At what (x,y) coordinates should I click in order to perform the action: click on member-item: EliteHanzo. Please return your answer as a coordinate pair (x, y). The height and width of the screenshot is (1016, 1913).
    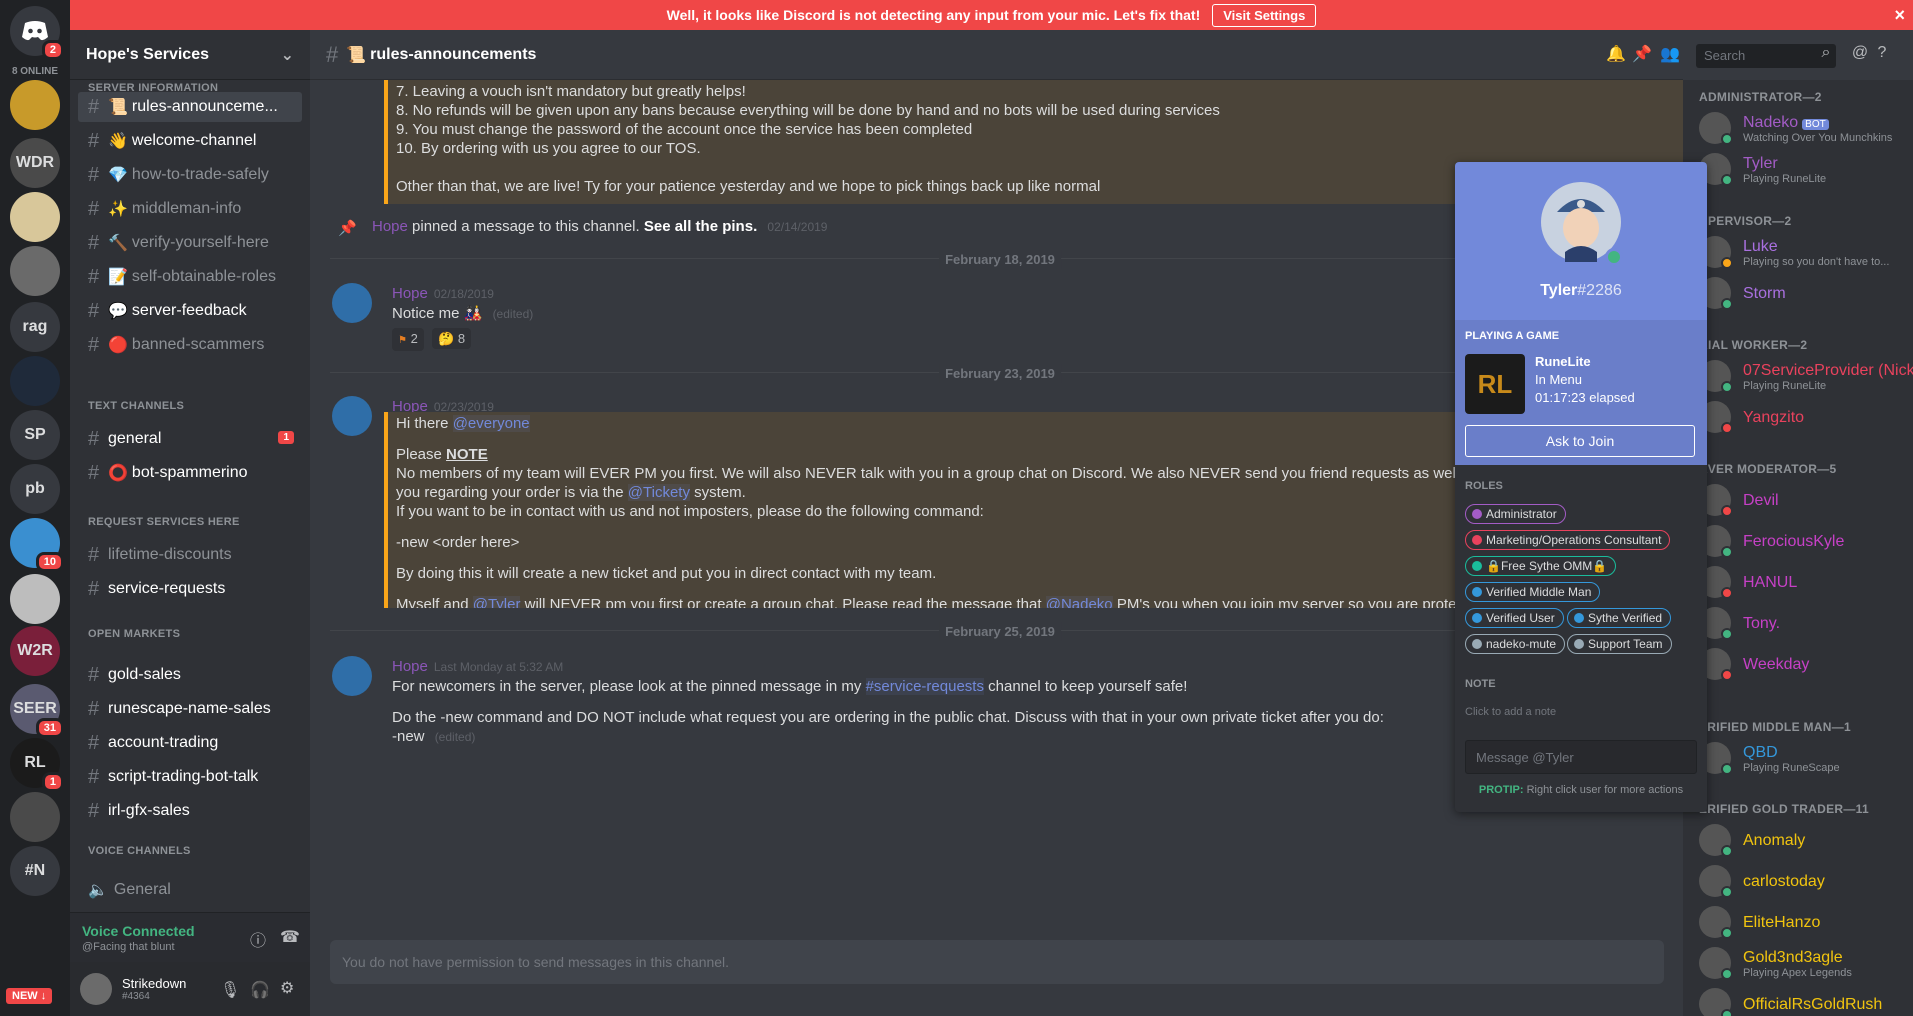
    Looking at the image, I should click on (1804, 922).